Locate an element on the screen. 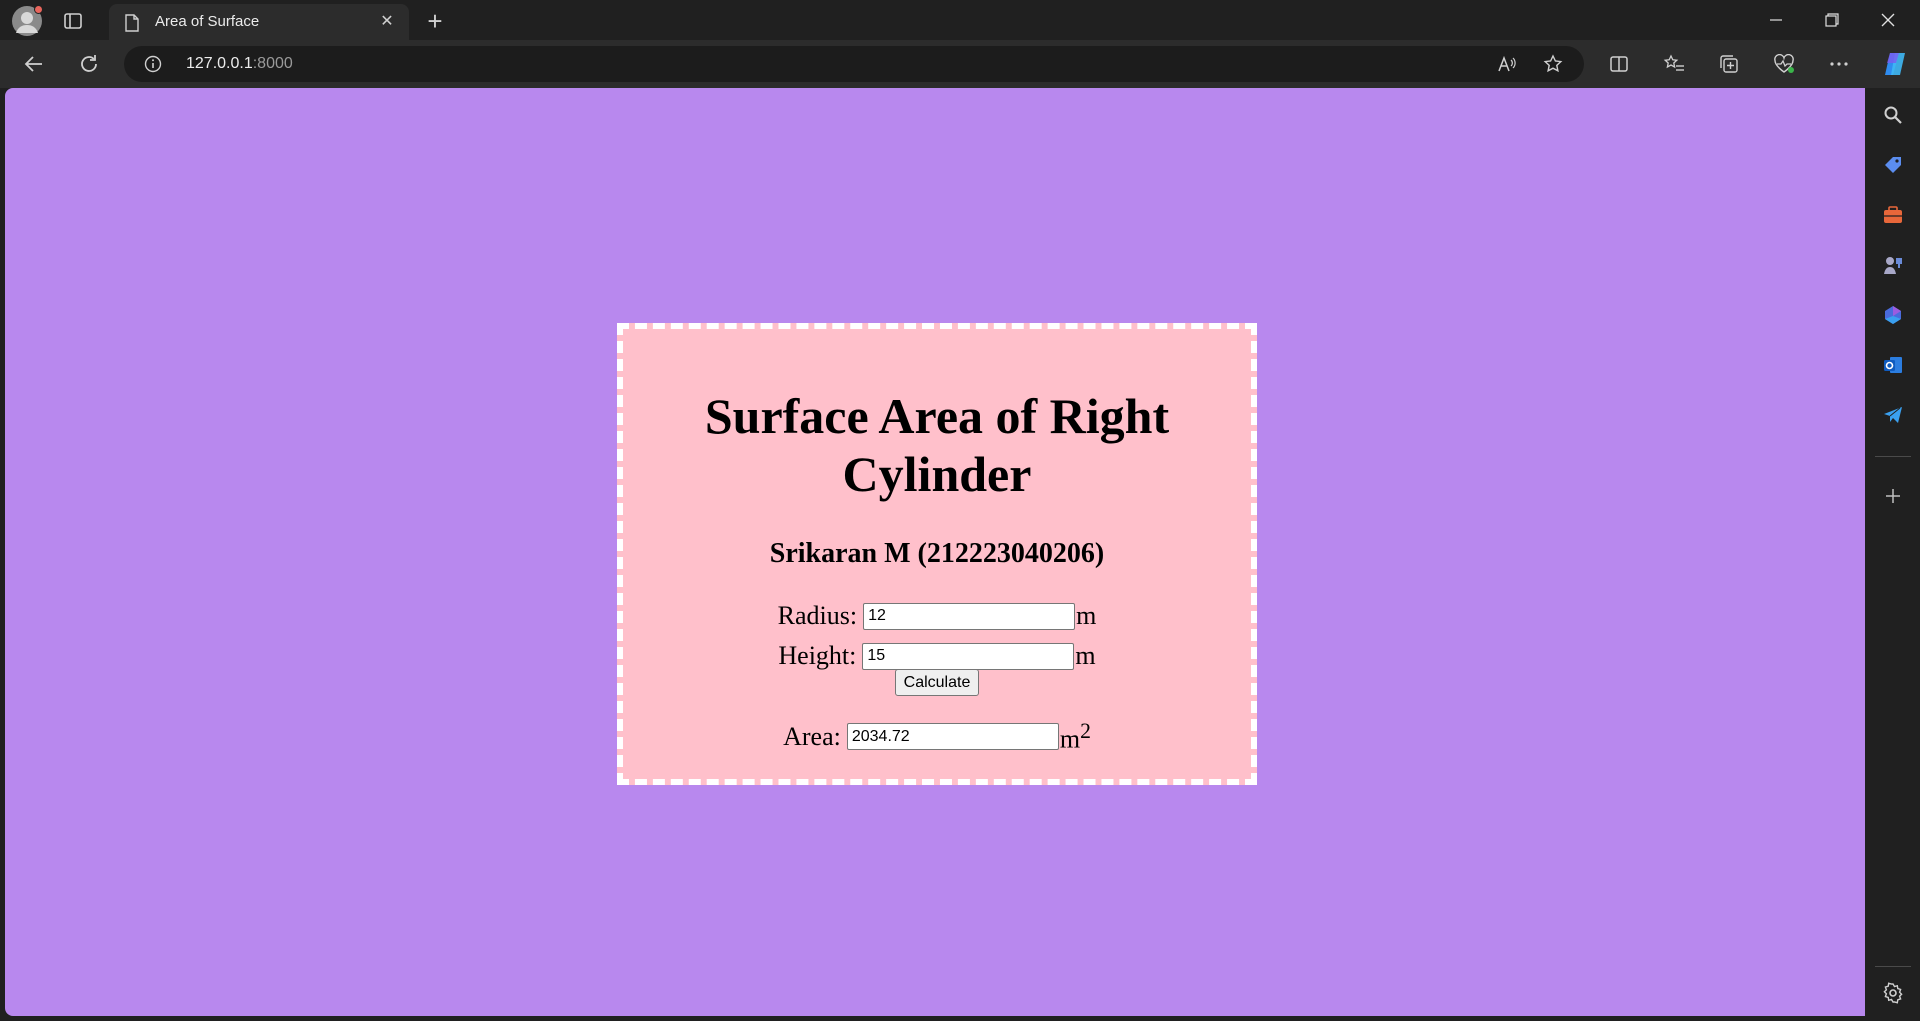 The height and width of the screenshot is (1021, 1920). button-row: Calculate is located at coordinates (937, 682).